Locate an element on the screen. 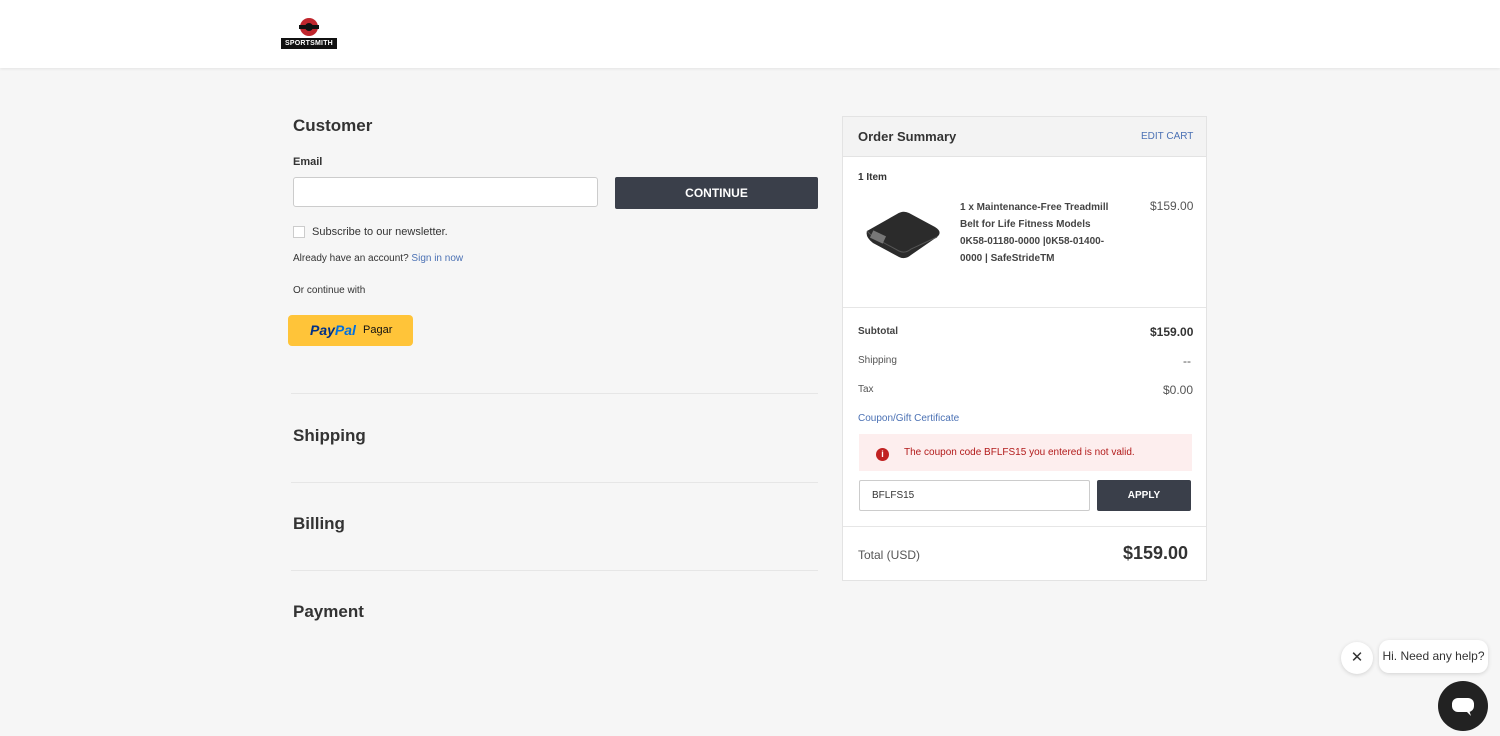 This screenshot has width=1500, height=736. logo-emblem-icon is located at coordinates (309, 27).